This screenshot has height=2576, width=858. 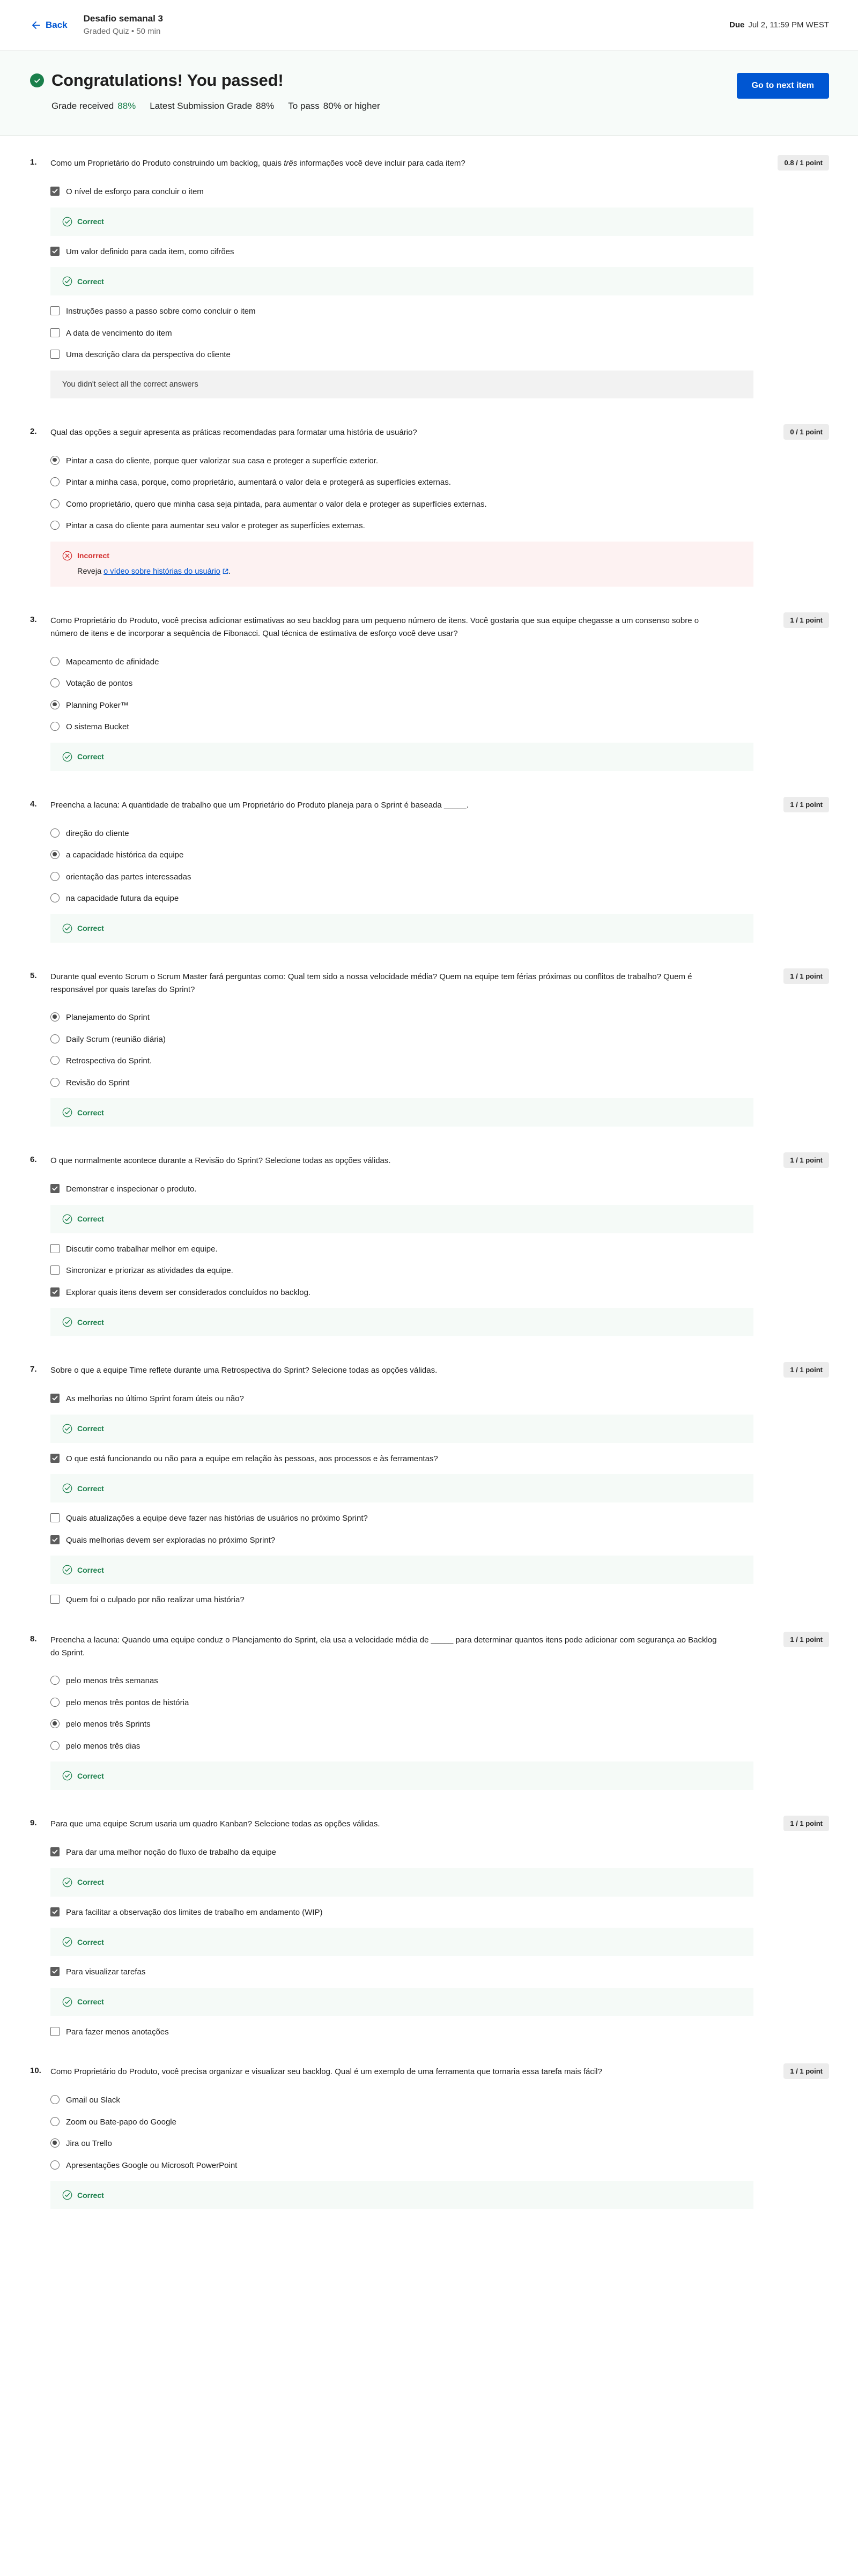 I want to click on option-row: Para fazer menos anotações, so click(x=439, y=2033).